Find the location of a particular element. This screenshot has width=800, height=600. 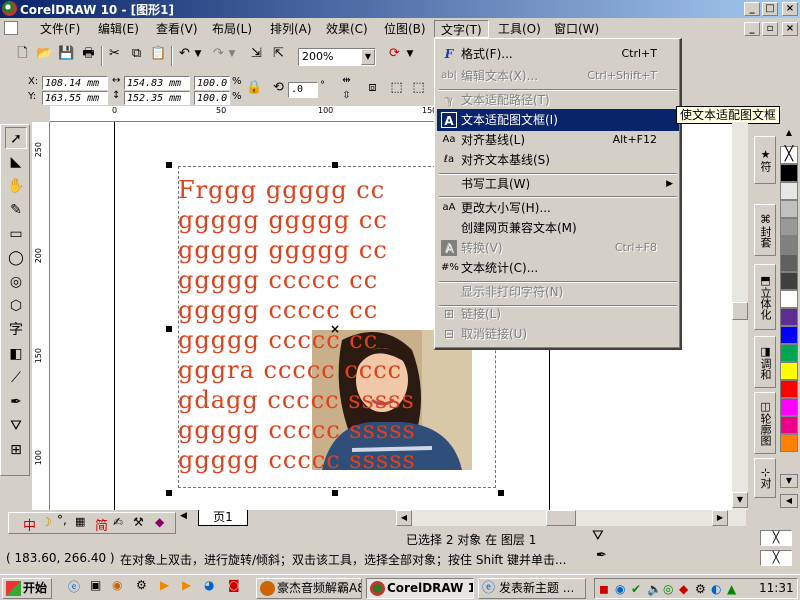

menu-layout: 布局(L) is located at coordinates (232, 29).